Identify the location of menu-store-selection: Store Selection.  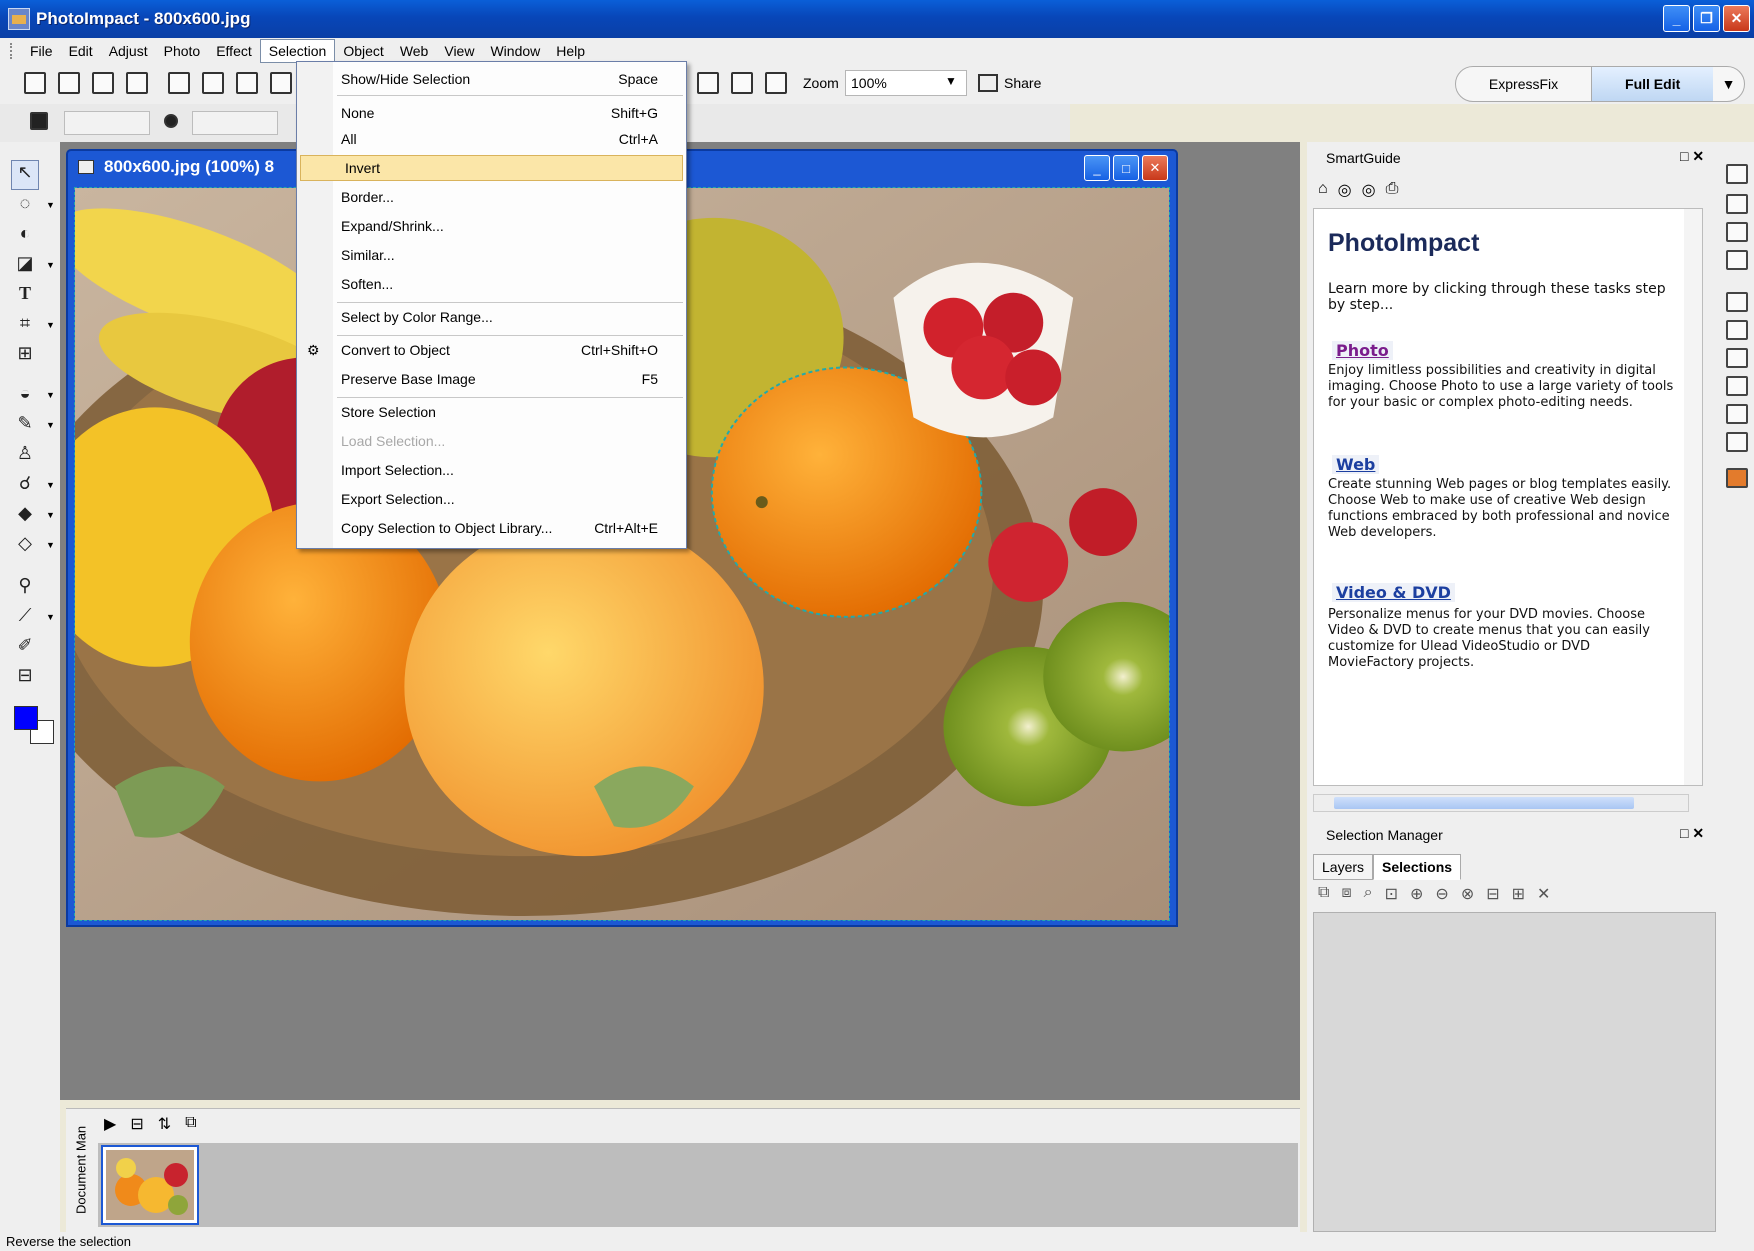
(491, 412).